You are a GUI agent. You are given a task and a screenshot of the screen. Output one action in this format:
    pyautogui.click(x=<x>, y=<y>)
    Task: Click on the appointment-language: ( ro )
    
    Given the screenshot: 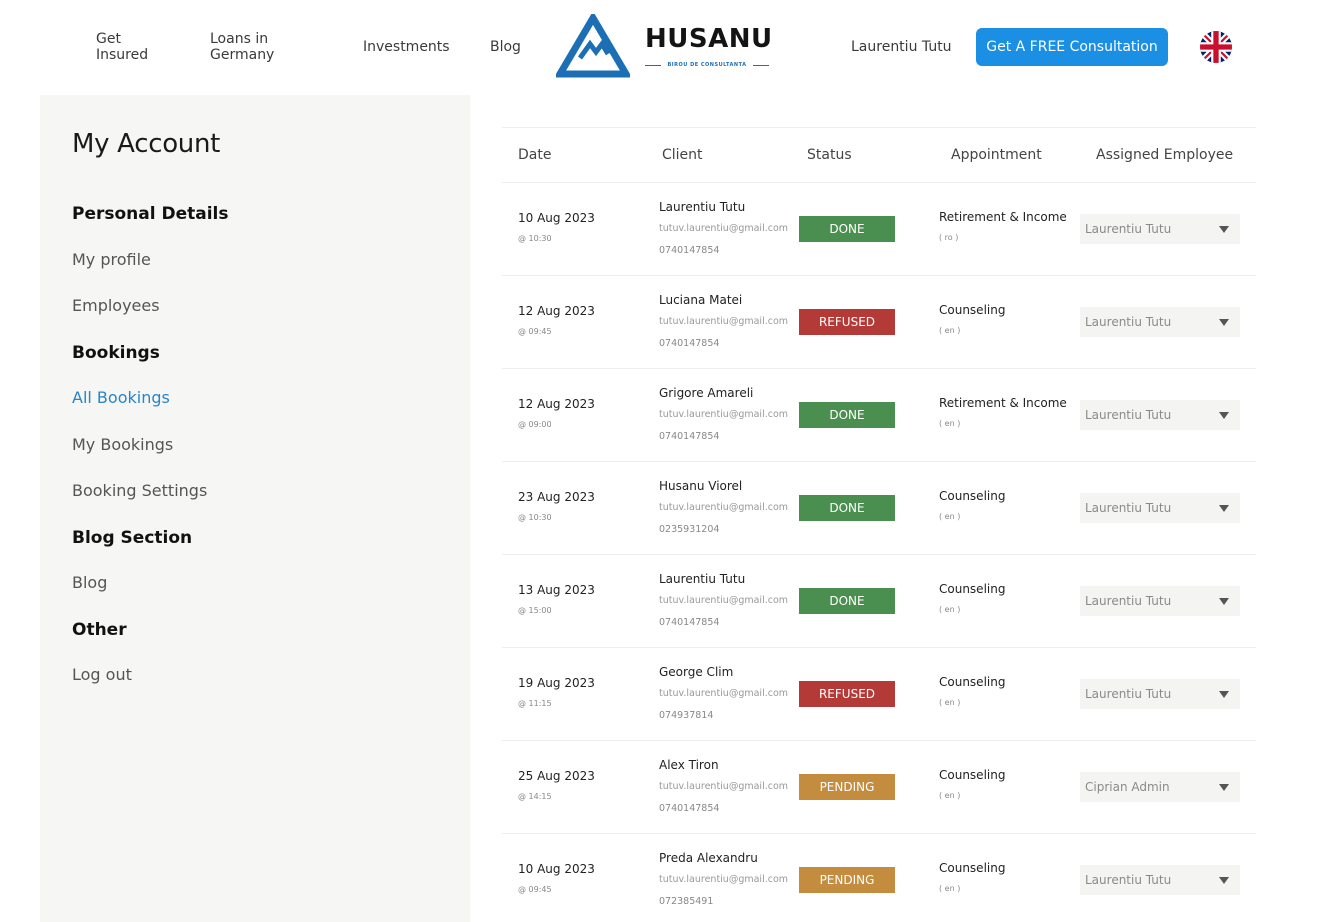 What is the action you would take?
    pyautogui.click(x=949, y=237)
    